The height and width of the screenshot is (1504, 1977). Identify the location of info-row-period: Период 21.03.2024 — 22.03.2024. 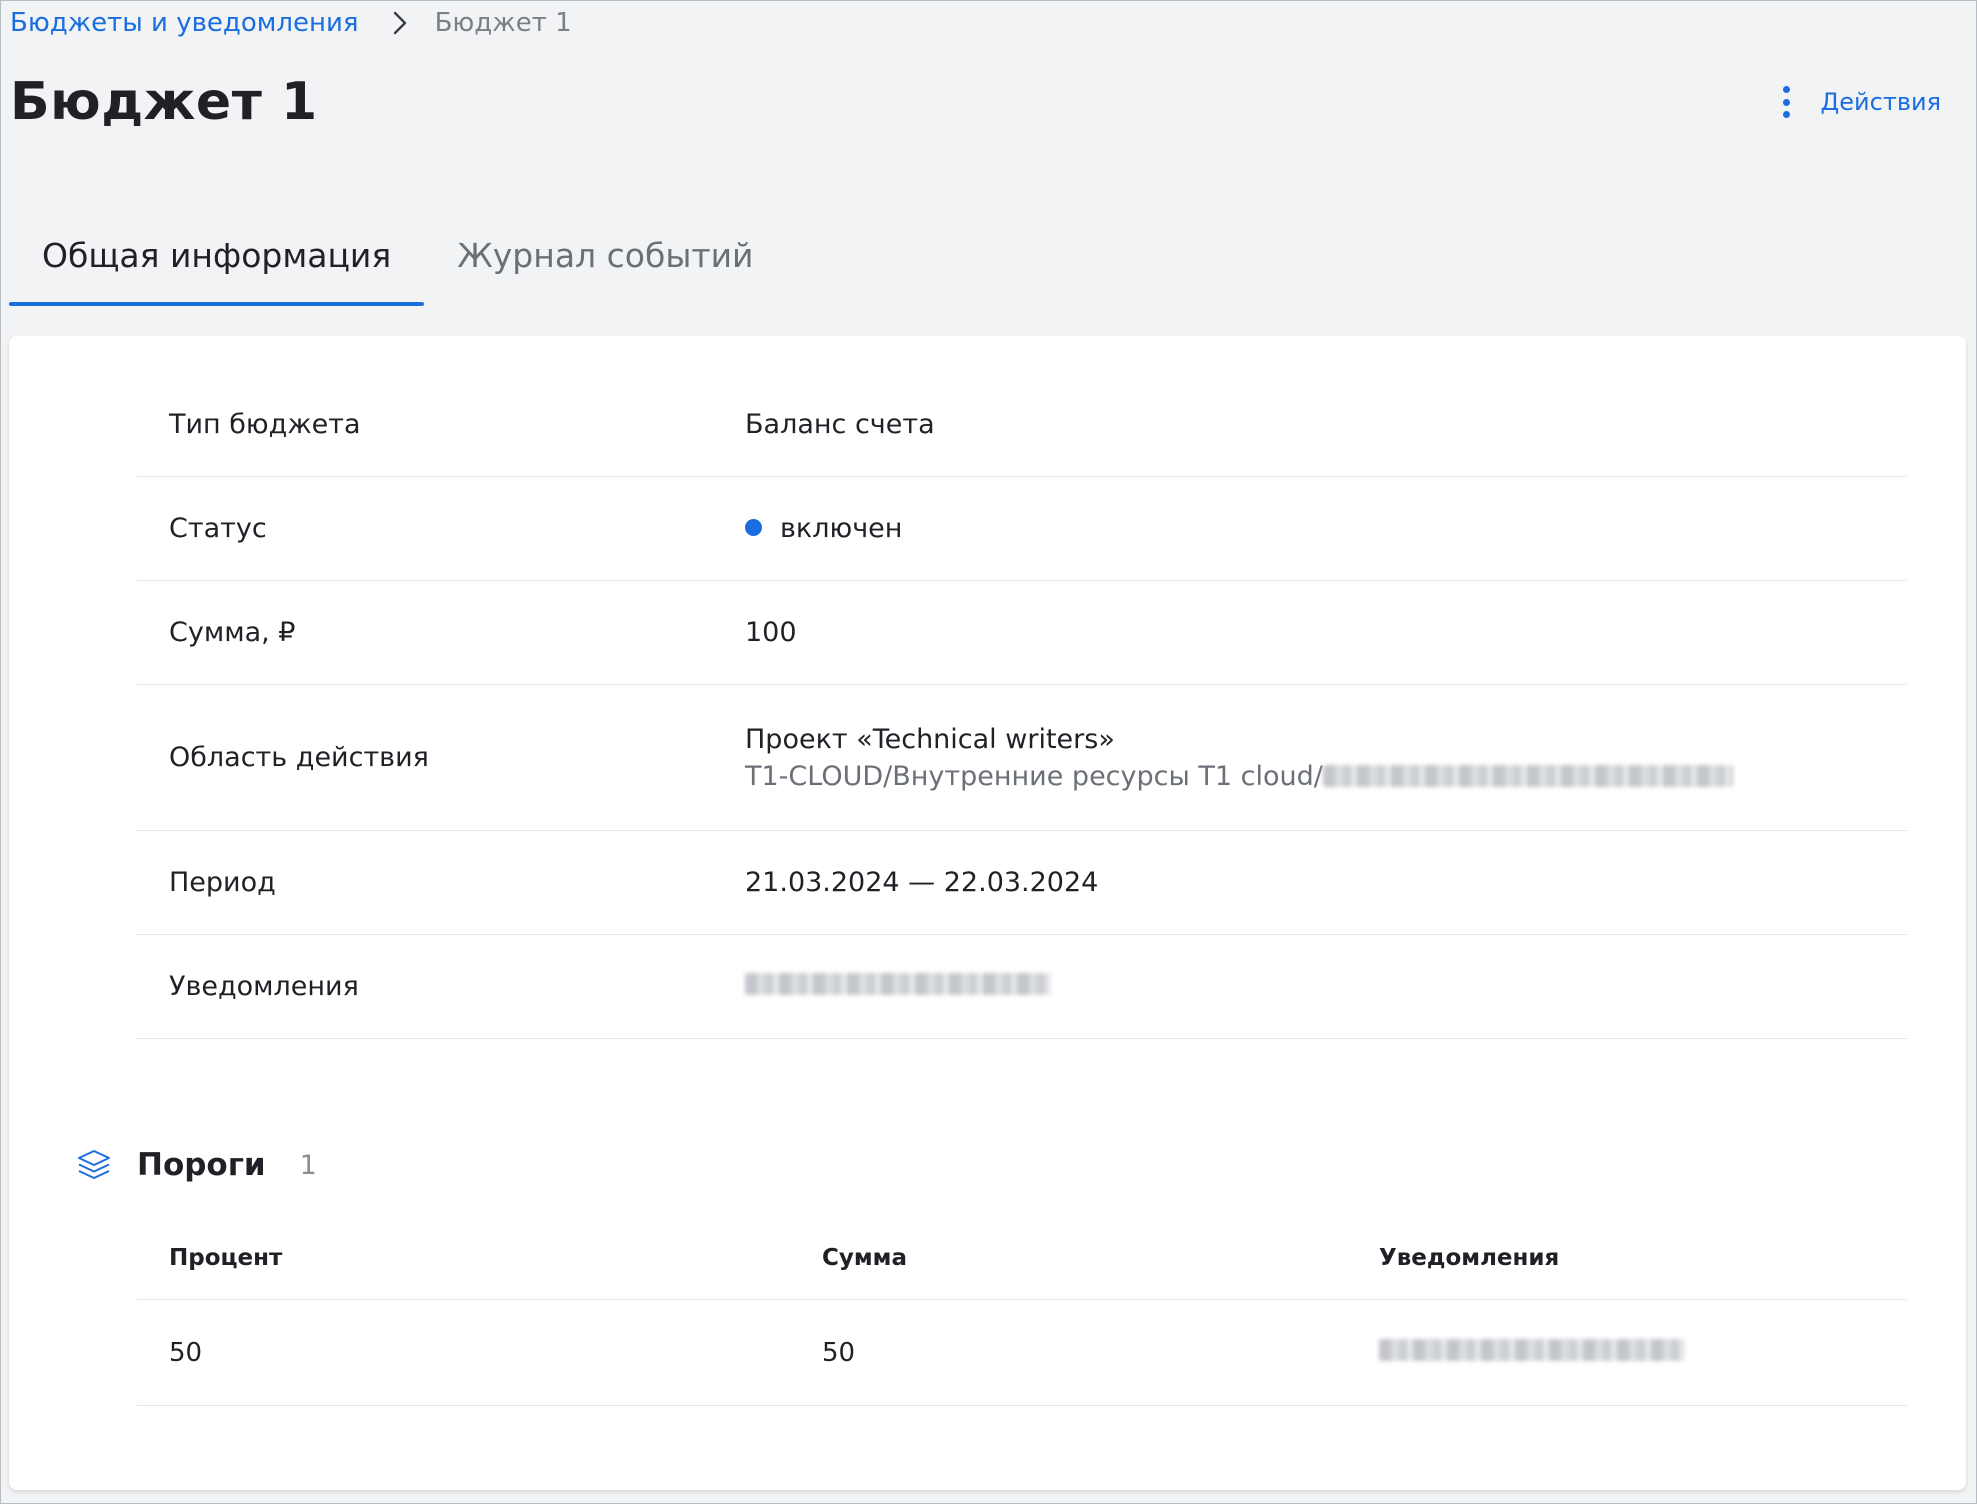
(1022, 883).